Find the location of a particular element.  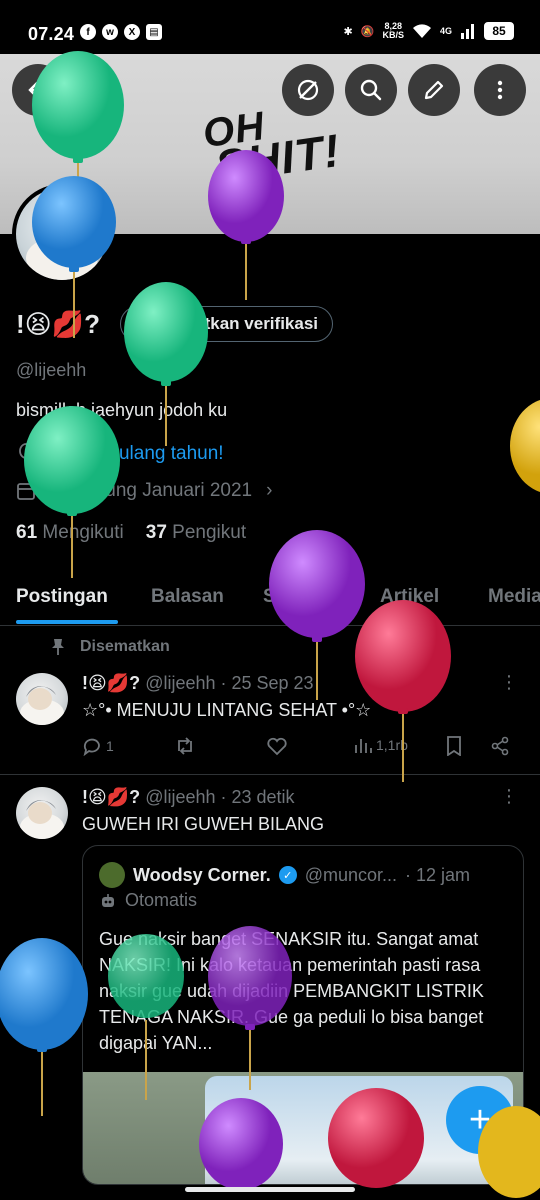

reply-icon is located at coordinates (91, 747).